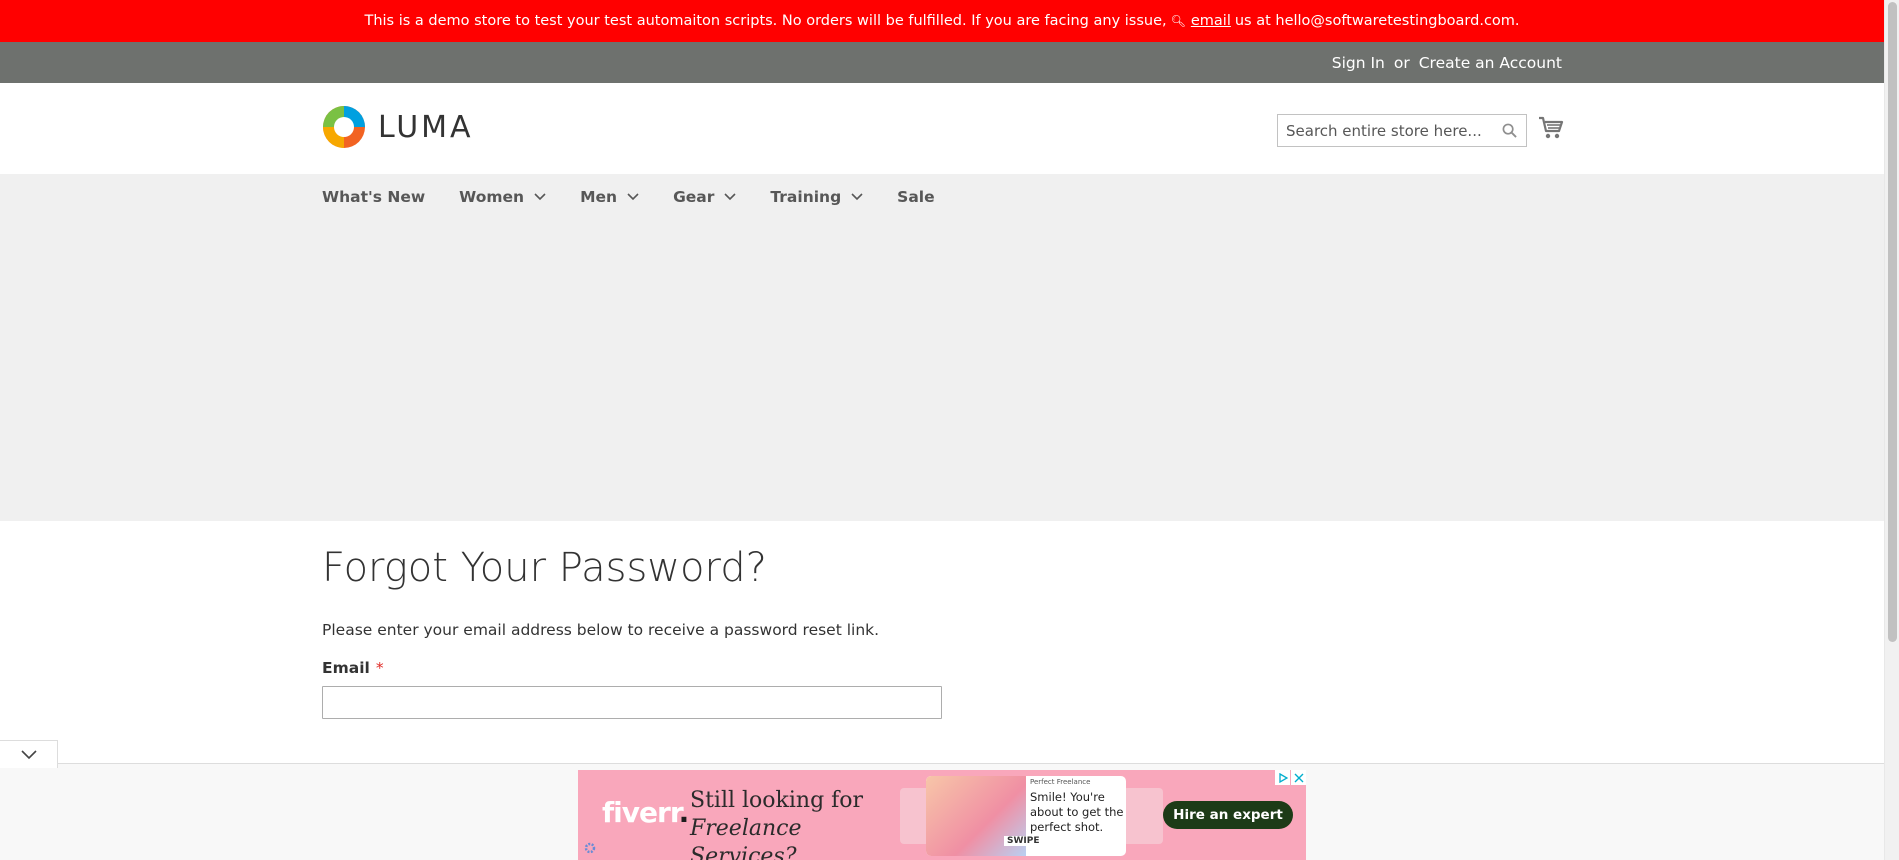 This screenshot has width=1899, height=860. What do you see at coordinates (379, 668) in the screenshot?
I see `required-marker: *` at bounding box center [379, 668].